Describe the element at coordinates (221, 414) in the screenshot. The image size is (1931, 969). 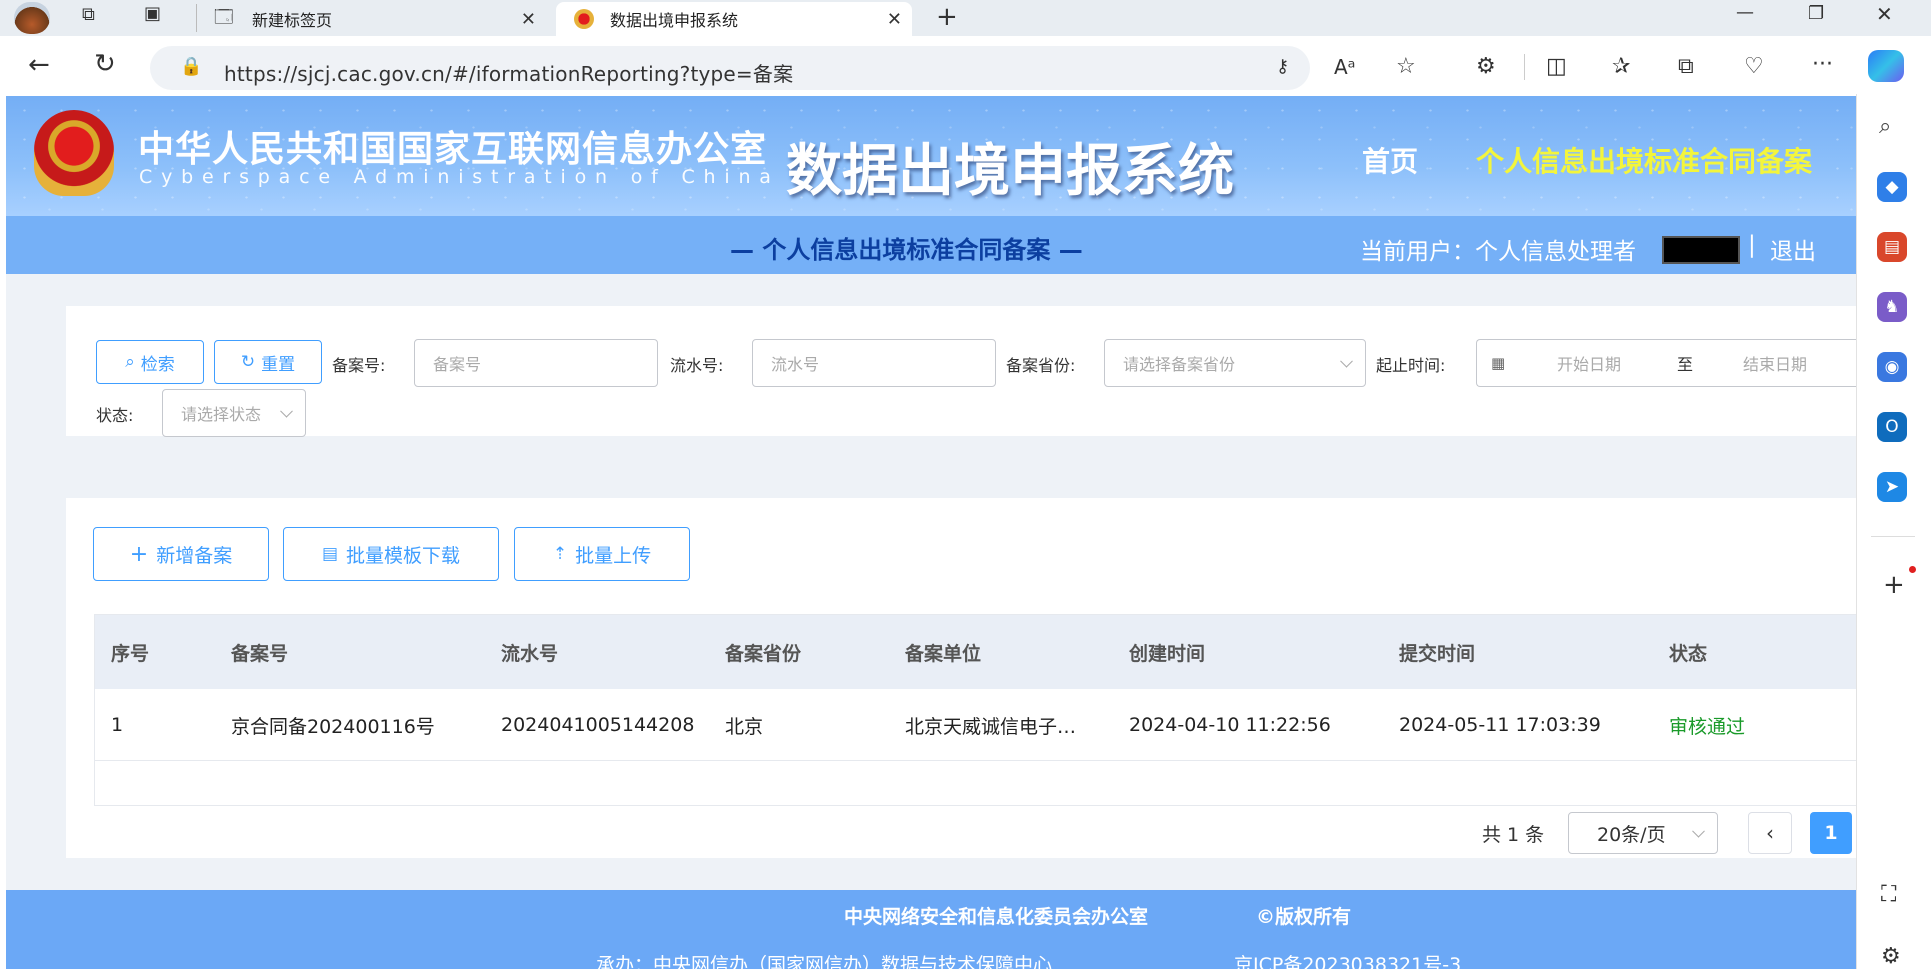
I see `status-placeholder: 请选择状态` at that location.